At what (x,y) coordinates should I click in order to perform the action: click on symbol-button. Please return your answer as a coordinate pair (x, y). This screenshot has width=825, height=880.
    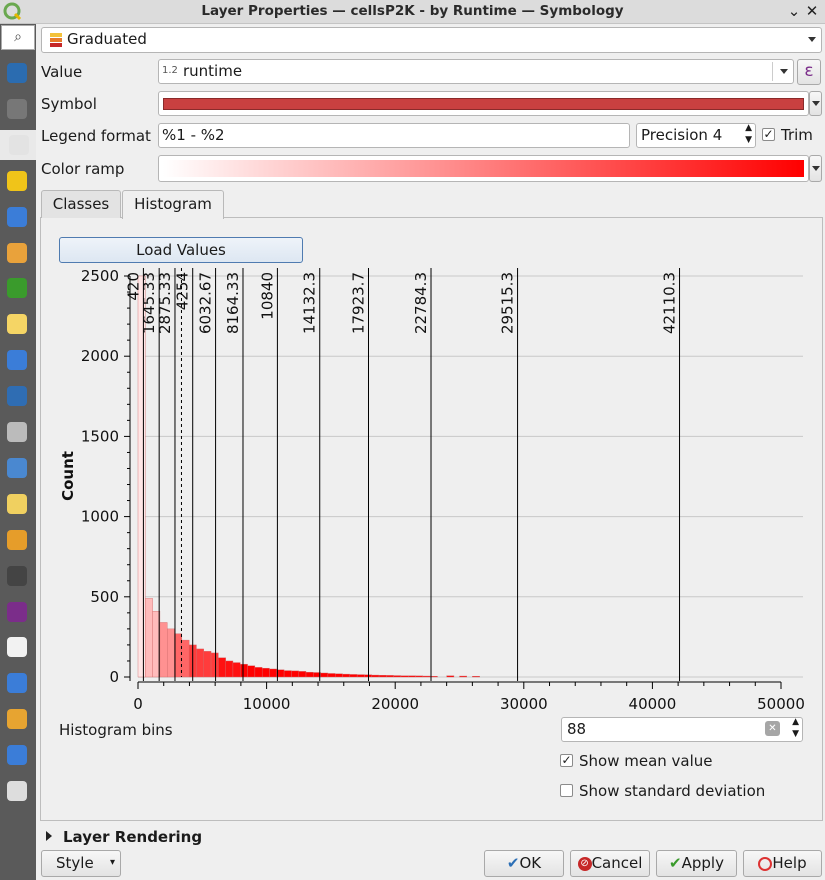
    Looking at the image, I should click on (483, 103).